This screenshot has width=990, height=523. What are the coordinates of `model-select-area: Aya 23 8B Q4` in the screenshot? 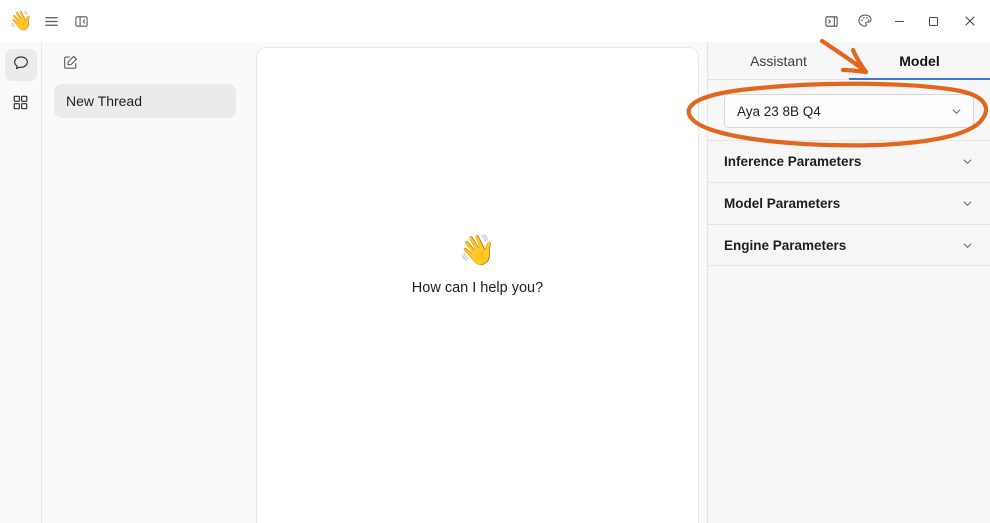 It's located at (849, 110).